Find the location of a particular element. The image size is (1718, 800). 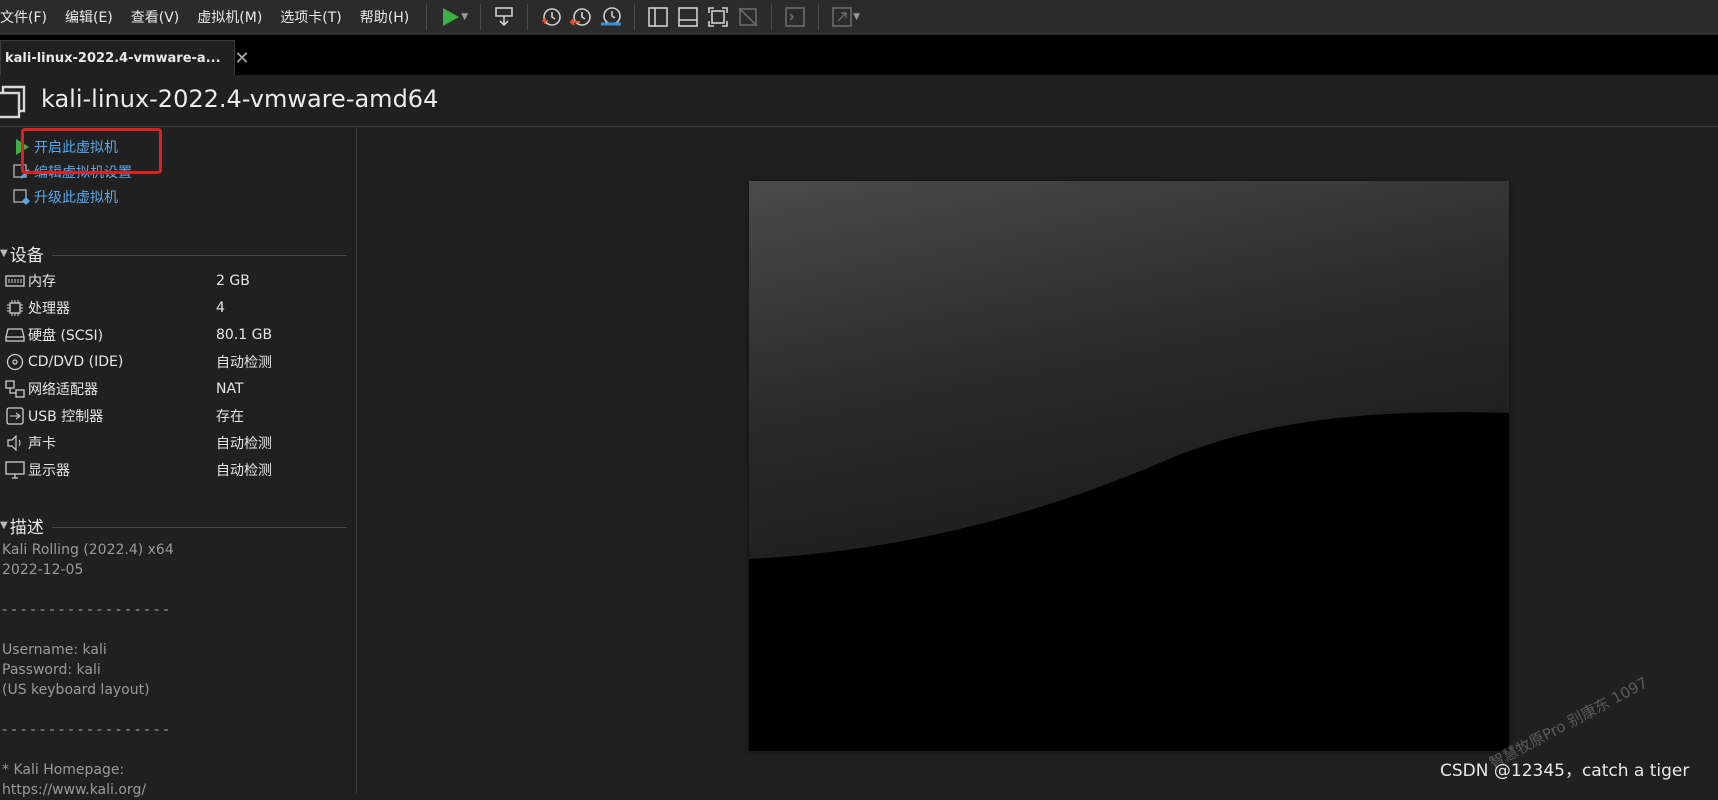

device-name: USB 控制器 is located at coordinates (66, 417).